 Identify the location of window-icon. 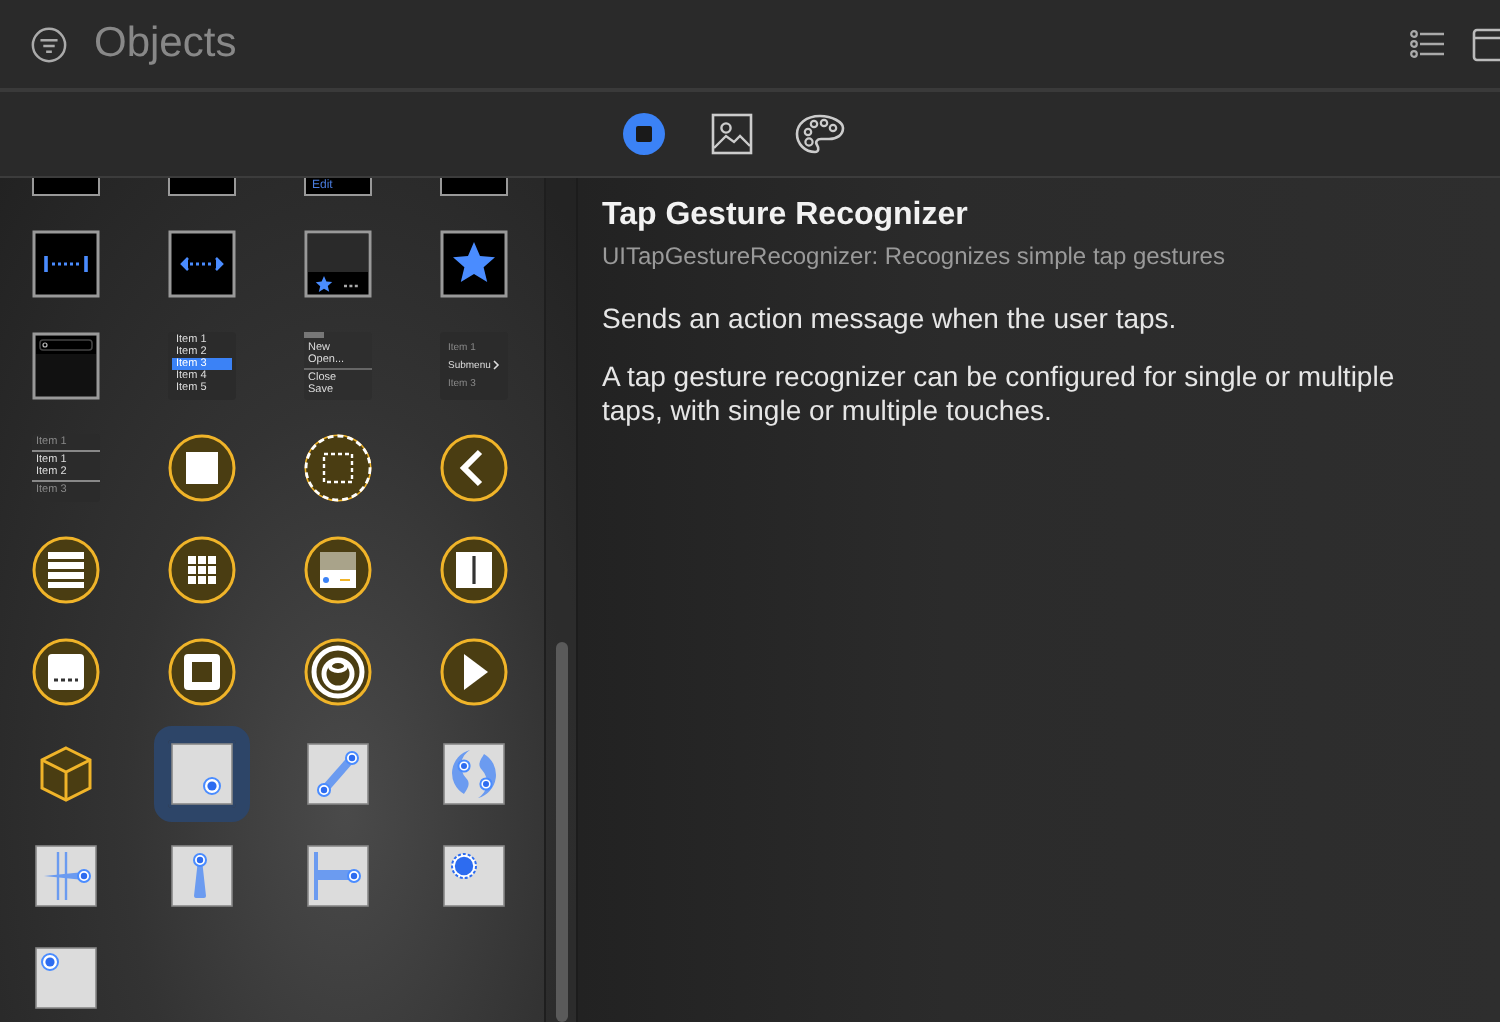
(1486, 44).